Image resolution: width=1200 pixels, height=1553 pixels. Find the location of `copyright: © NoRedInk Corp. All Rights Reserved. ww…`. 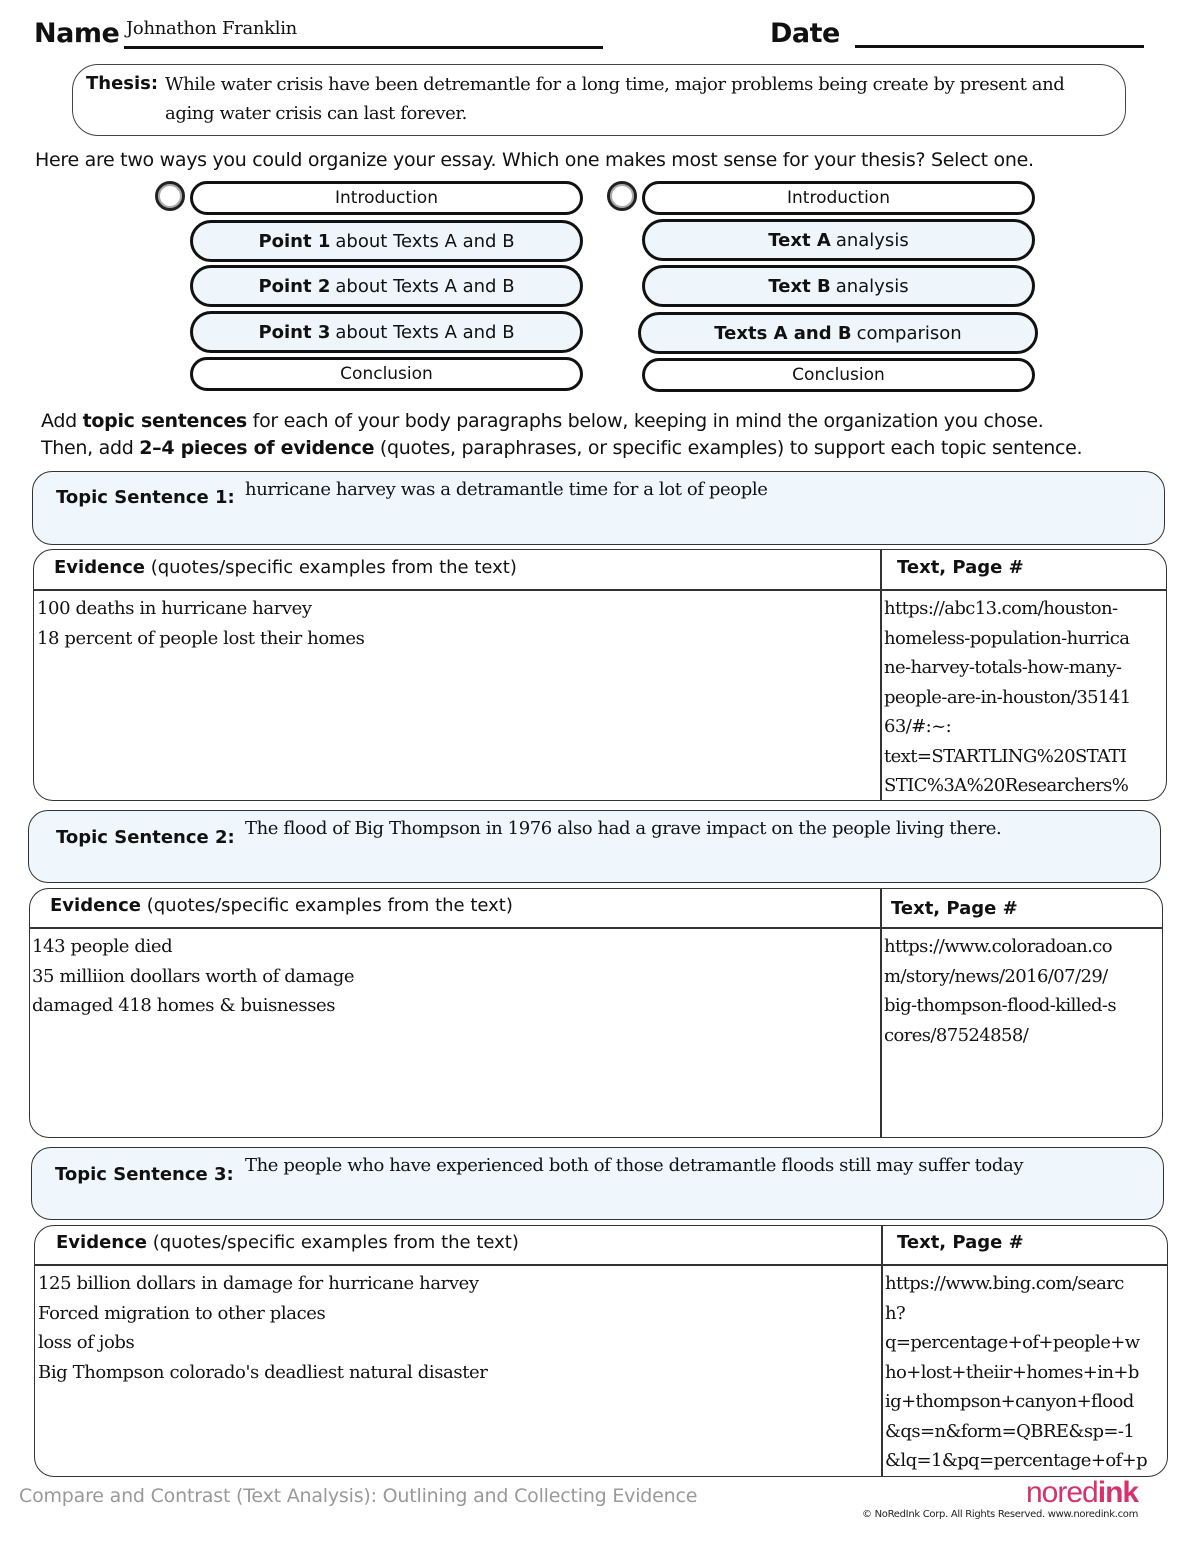

copyright: © NoRedInk Corp. All Rights Reserved. ww… is located at coordinates (1000, 1514).